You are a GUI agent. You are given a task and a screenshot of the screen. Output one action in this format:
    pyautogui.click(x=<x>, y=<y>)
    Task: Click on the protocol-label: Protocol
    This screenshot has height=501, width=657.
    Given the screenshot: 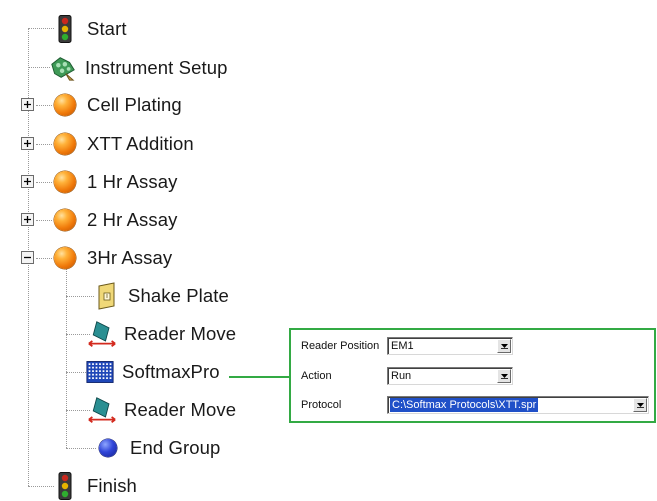 What is the action you would take?
    pyautogui.click(x=321, y=405)
    